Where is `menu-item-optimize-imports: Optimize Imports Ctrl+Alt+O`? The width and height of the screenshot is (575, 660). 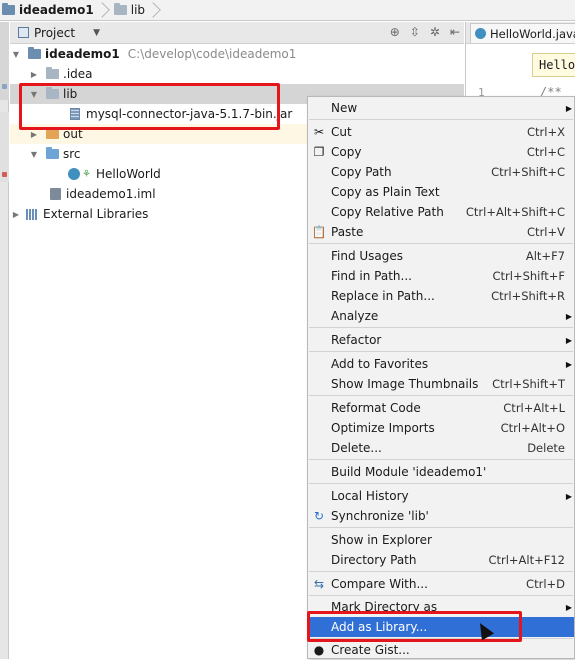 menu-item-optimize-imports: Optimize Imports Ctrl+Alt+O is located at coordinates (441, 428).